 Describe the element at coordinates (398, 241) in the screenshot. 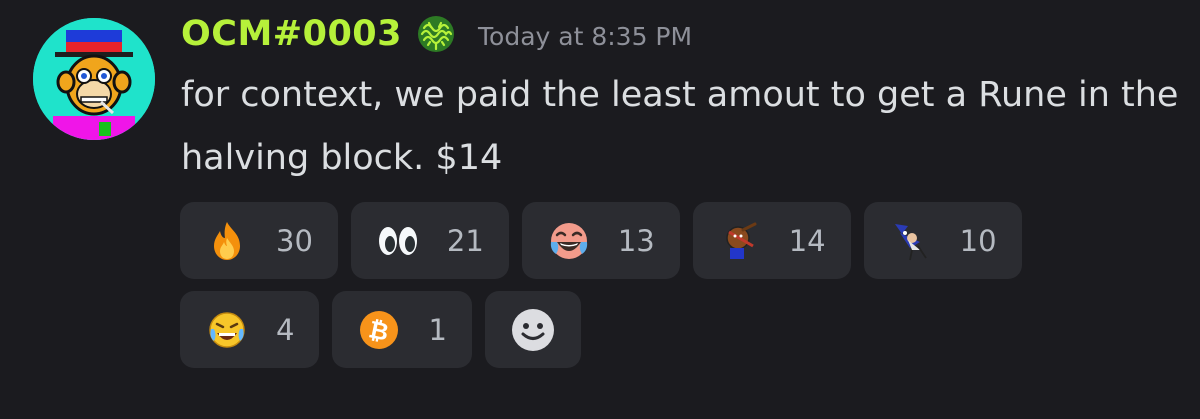

I see `eyes-emoji-icon` at that location.